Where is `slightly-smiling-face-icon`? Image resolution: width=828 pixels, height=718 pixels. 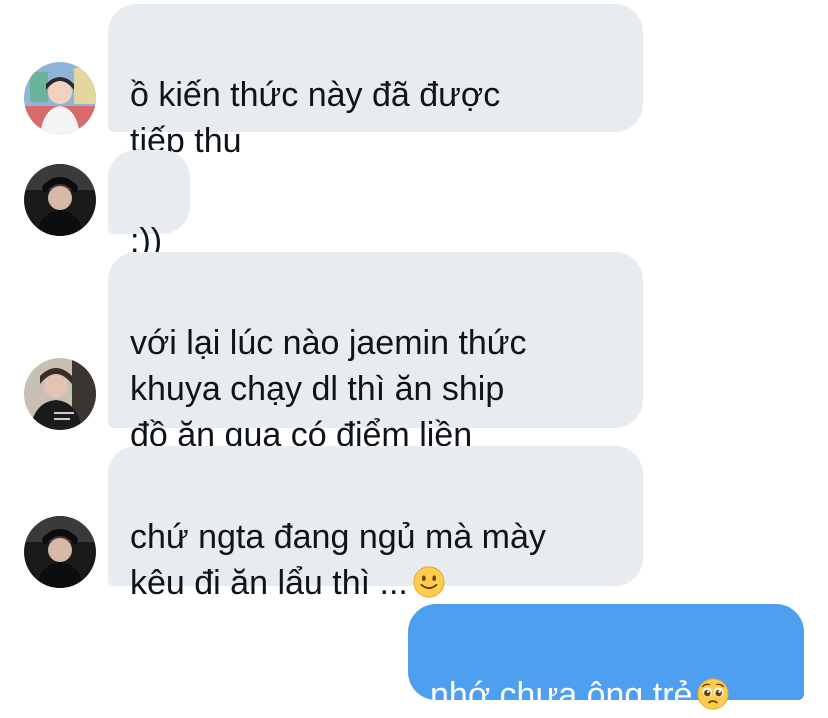 slightly-smiling-face-icon is located at coordinates (429, 582).